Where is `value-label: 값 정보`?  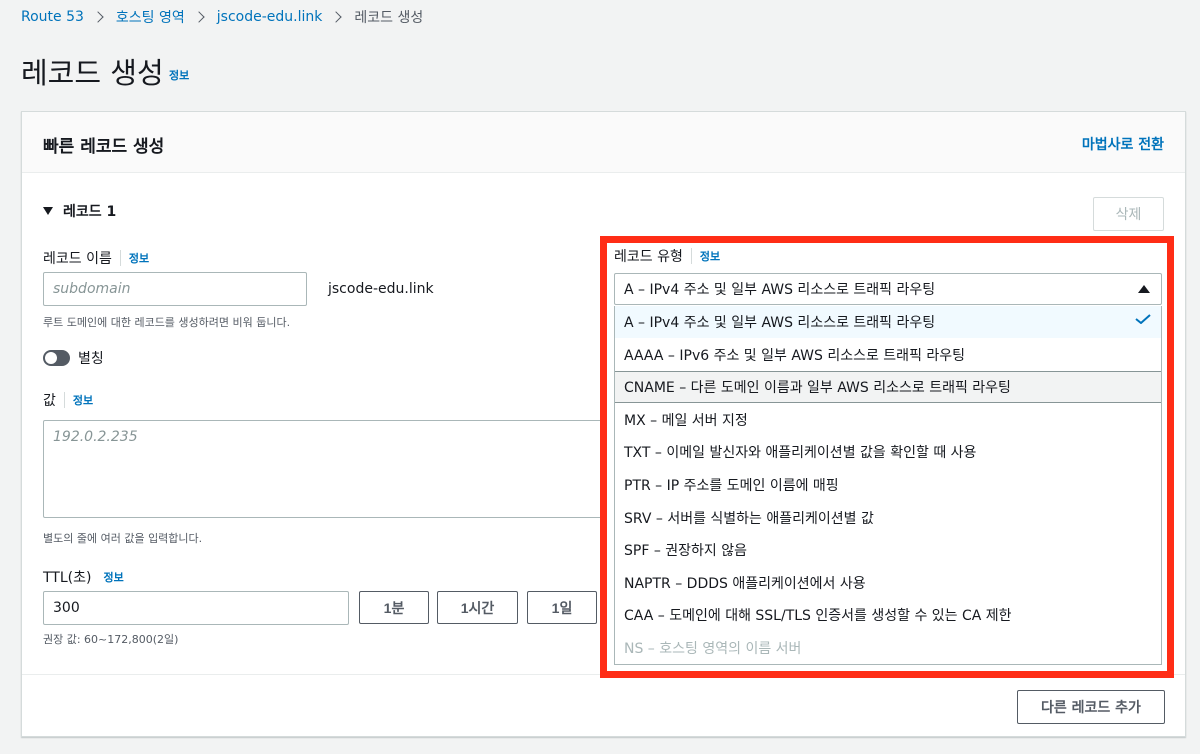 value-label: 값 정보 is located at coordinates (68, 400).